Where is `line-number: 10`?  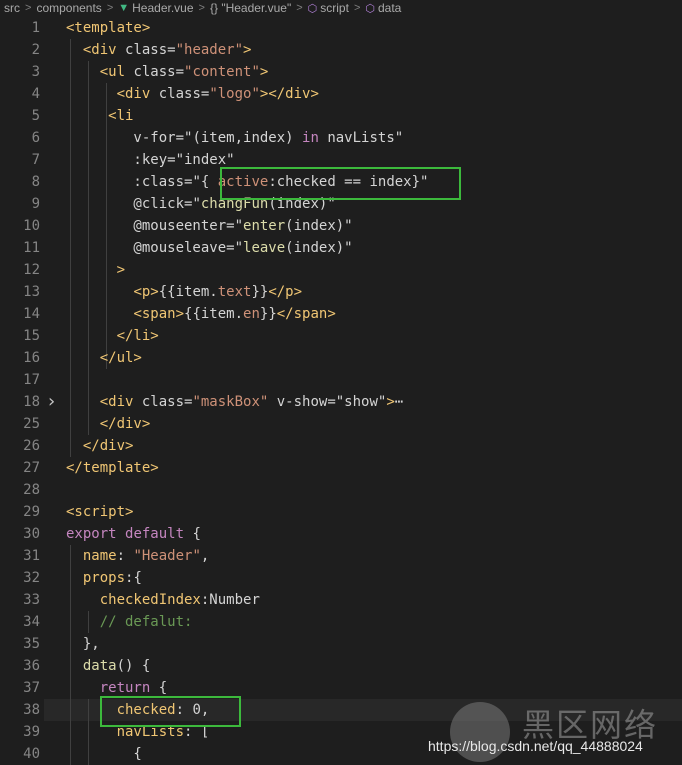 line-number: 10 is located at coordinates (31, 226).